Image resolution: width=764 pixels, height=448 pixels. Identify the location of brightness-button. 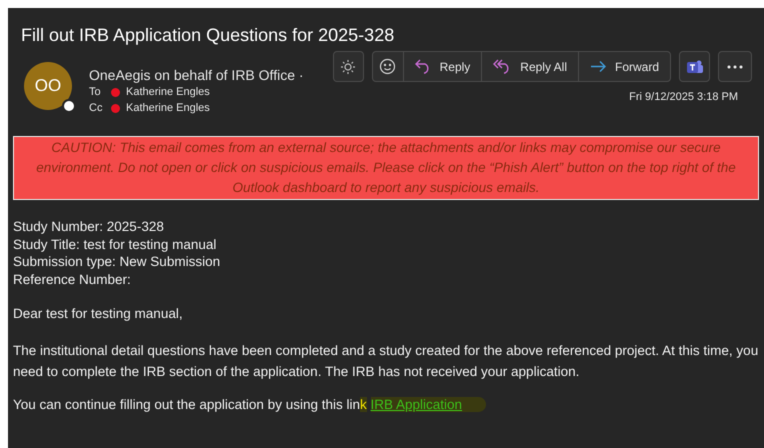
(348, 66).